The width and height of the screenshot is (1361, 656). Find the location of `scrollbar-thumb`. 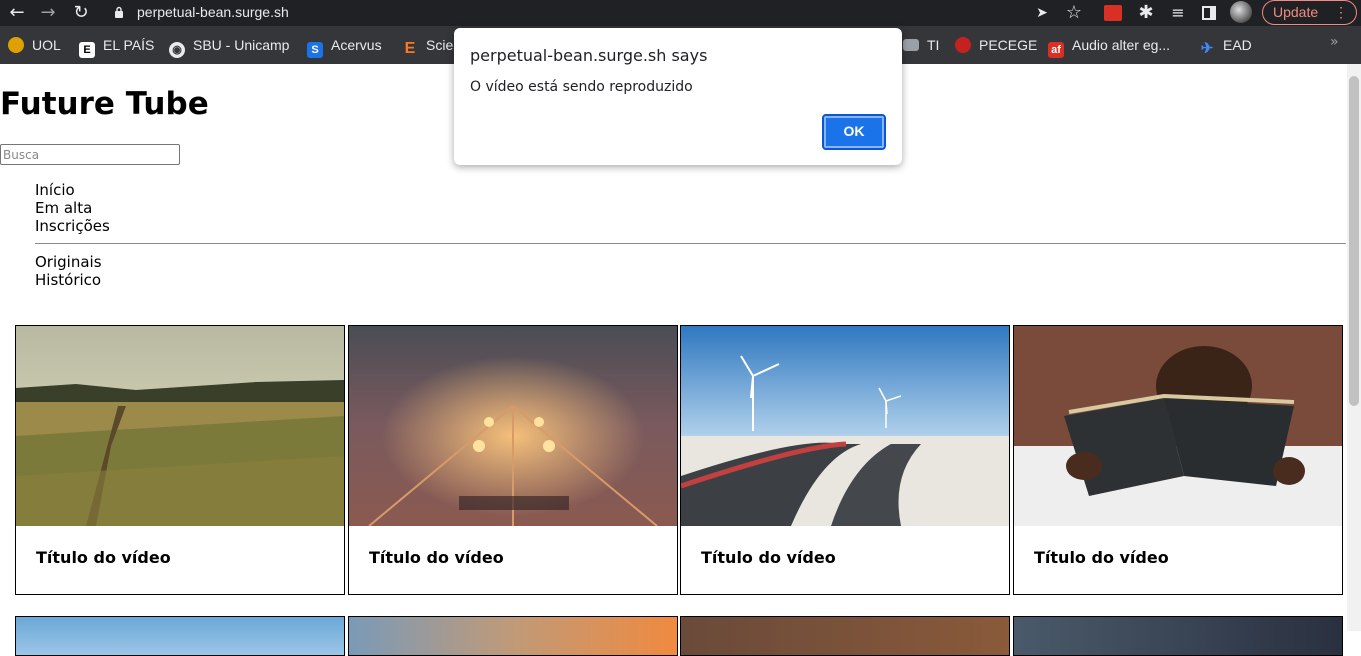

scrollbar-thumb is located at coordinates (1354, 241).